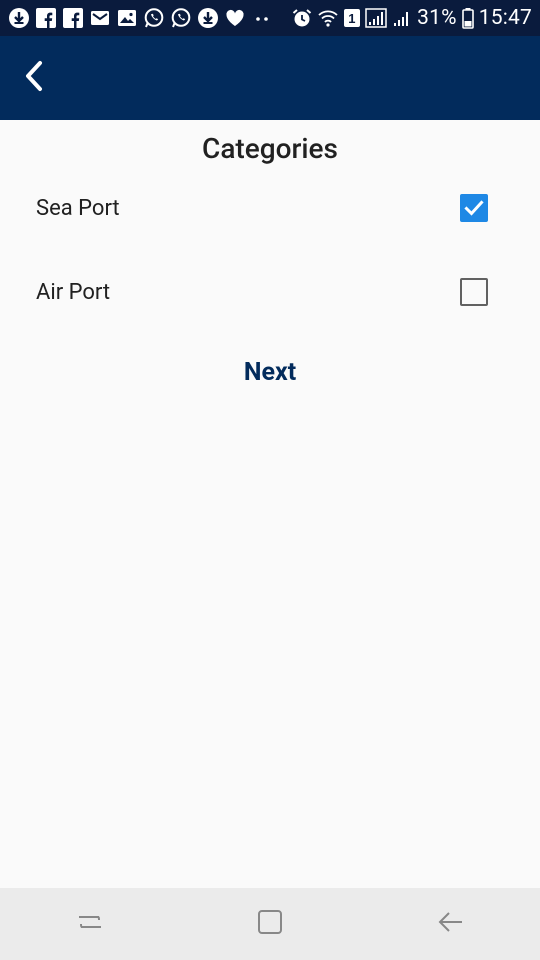 This screenshot has width=540, height=960. I want to click on status-bar: 1 31% 15:47, so click(270, 18).